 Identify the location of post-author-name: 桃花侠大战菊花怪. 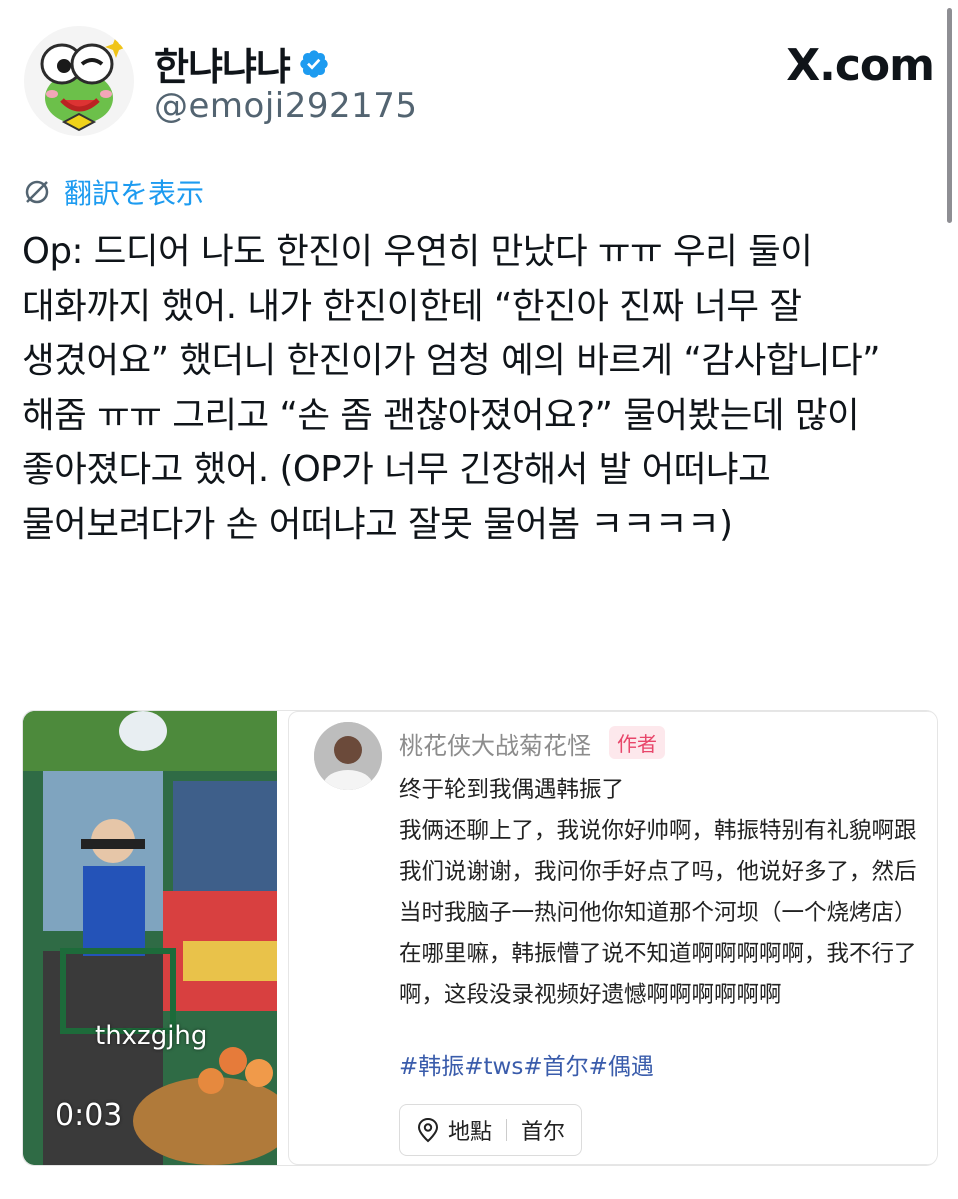
(495, 743).